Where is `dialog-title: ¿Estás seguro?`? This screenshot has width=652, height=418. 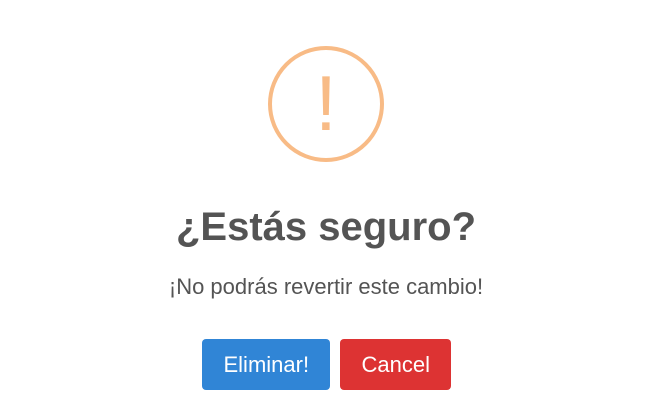
dialog-title: ¿Estás seguro? is located at coordinates (326, 227).